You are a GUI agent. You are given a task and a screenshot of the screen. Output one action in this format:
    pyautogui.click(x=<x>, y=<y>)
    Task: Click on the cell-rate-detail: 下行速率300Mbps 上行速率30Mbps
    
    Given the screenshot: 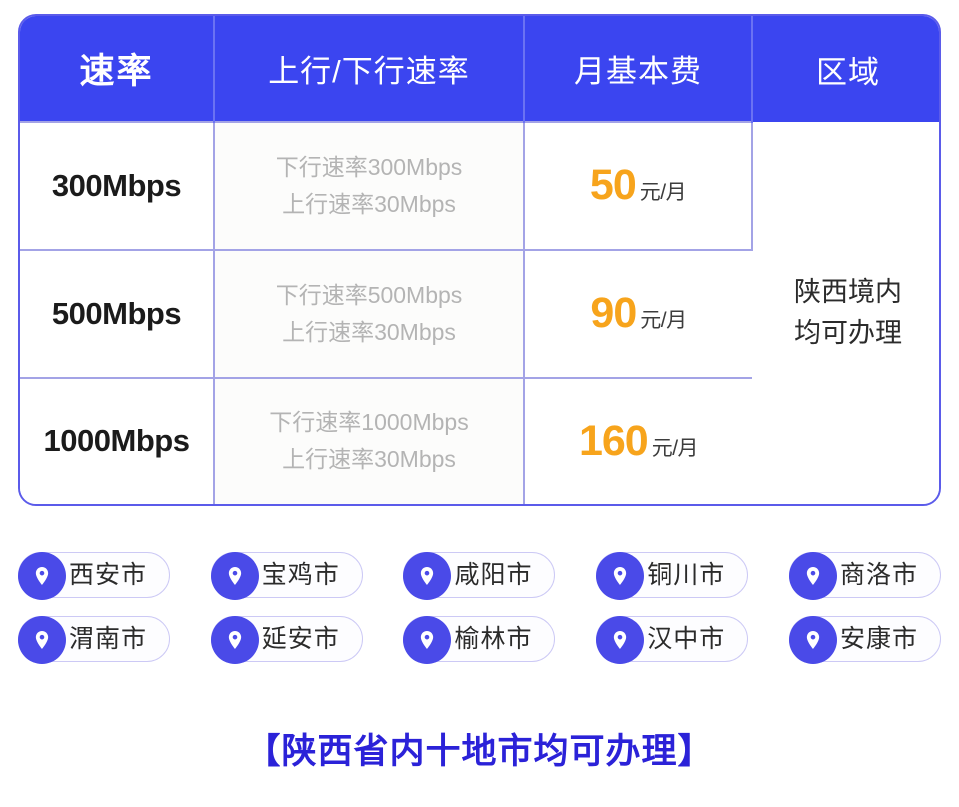 What is the action you would take?
    pyautogui.click(x=369, y=185)
    